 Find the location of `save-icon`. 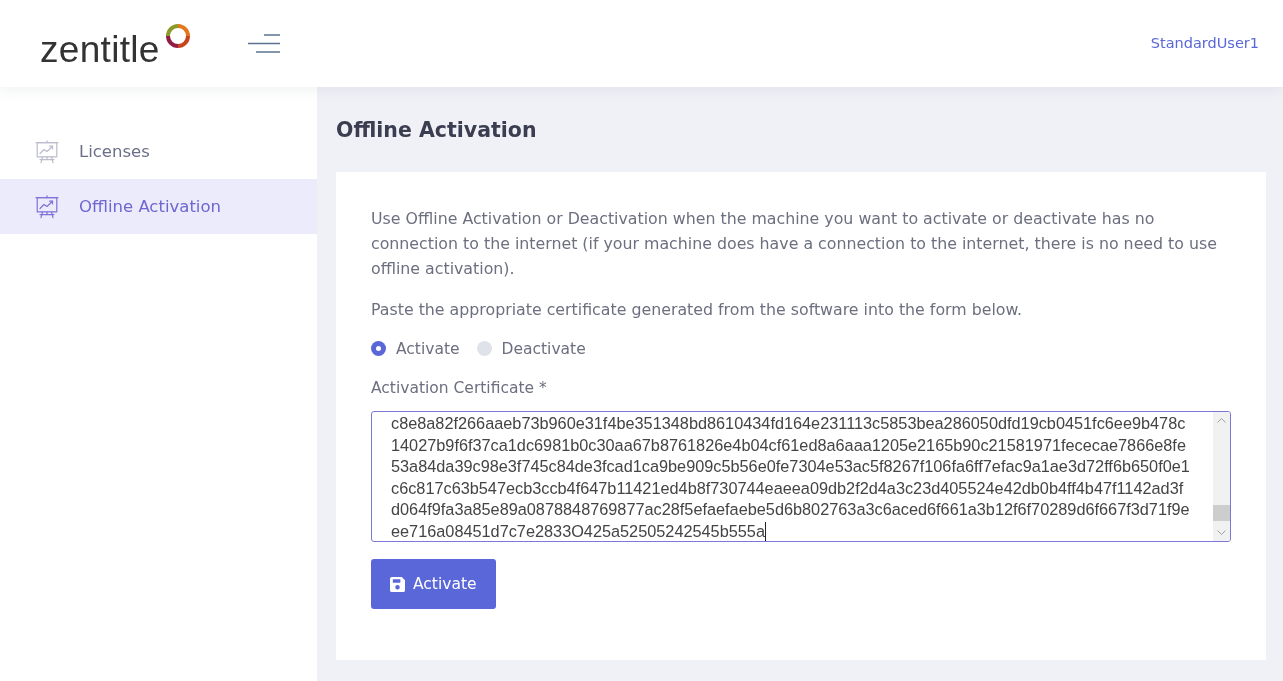

save-icon is located at coordinates (397, 584).